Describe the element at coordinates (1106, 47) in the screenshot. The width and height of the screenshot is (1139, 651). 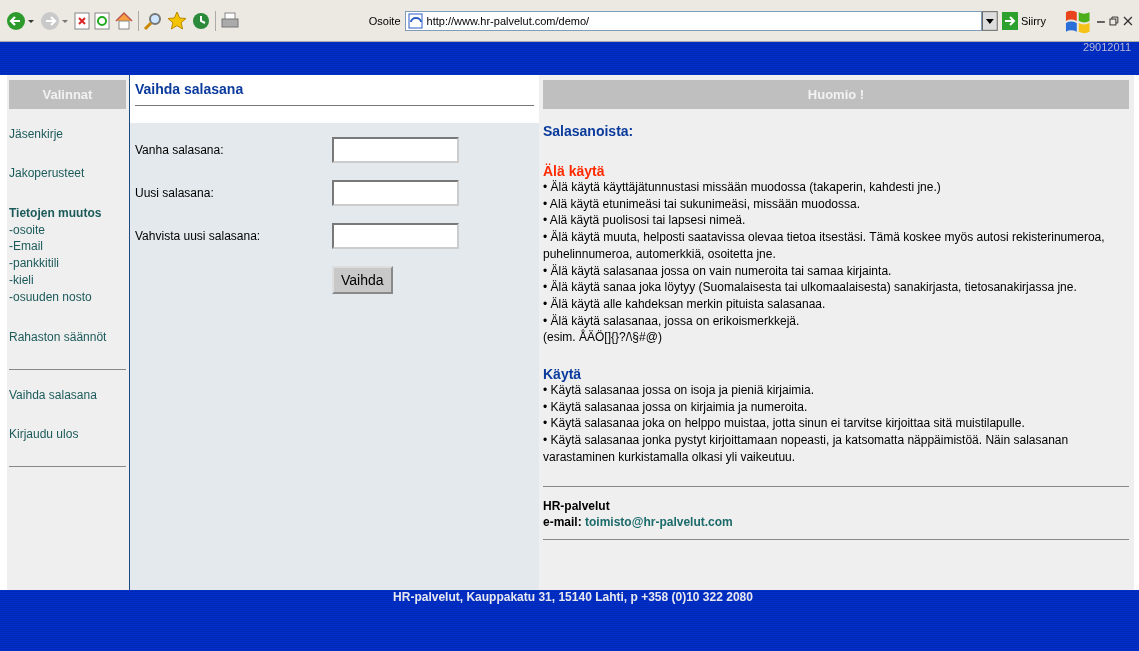
I see `date-text: 29012011` at that location.